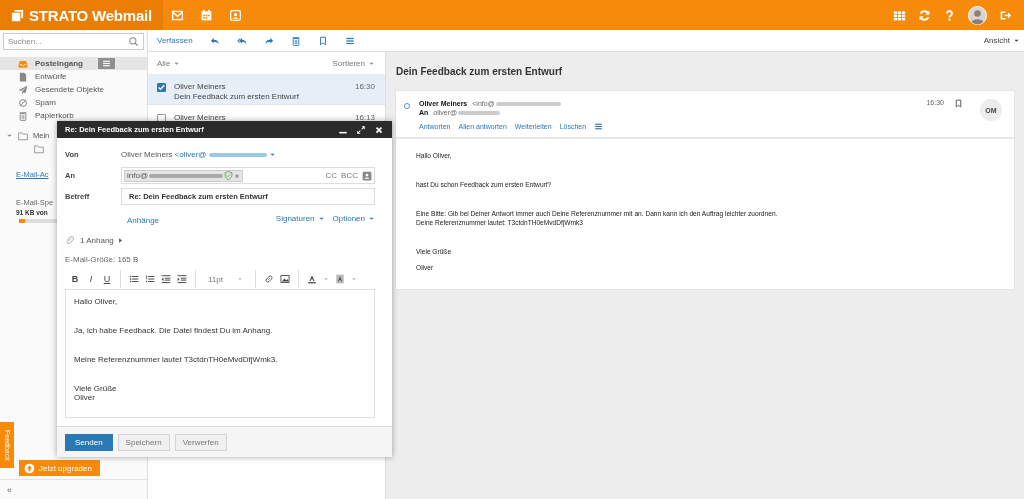 This screenshot has width=1024, height=499. Describe the element at coordinates (184, 175) in the screenshot. I see `recipient-tag: info@` at that location.